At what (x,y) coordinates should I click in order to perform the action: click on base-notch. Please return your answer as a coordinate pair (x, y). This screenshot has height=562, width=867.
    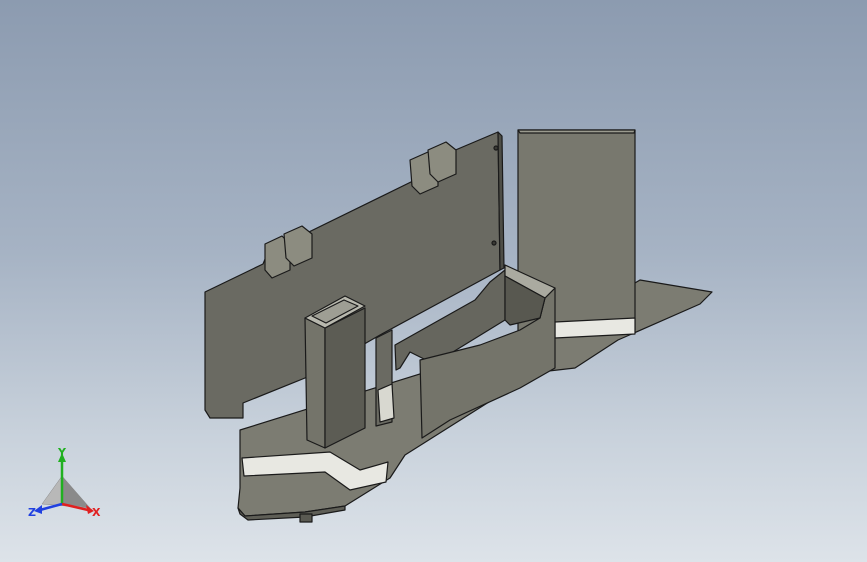
    Looking at the image, I should click on (306, 518).